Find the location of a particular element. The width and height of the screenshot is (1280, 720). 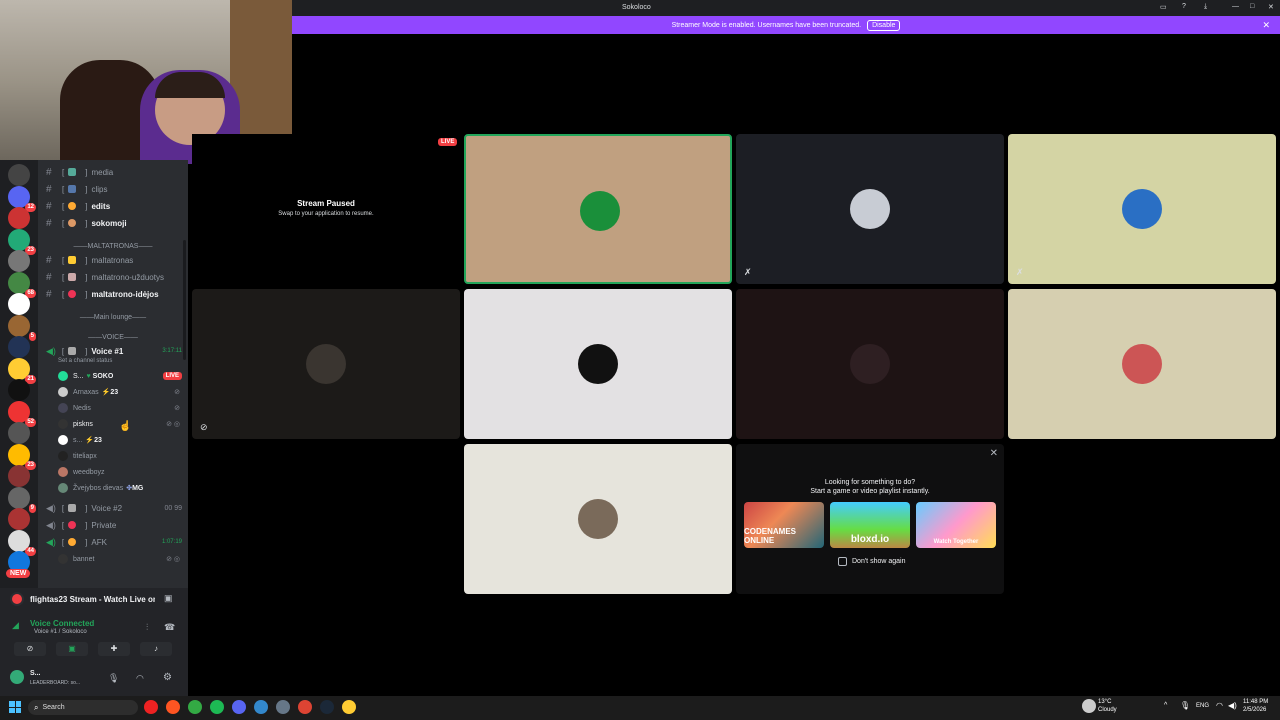

brave-icon is located at coordinates (173, 707).